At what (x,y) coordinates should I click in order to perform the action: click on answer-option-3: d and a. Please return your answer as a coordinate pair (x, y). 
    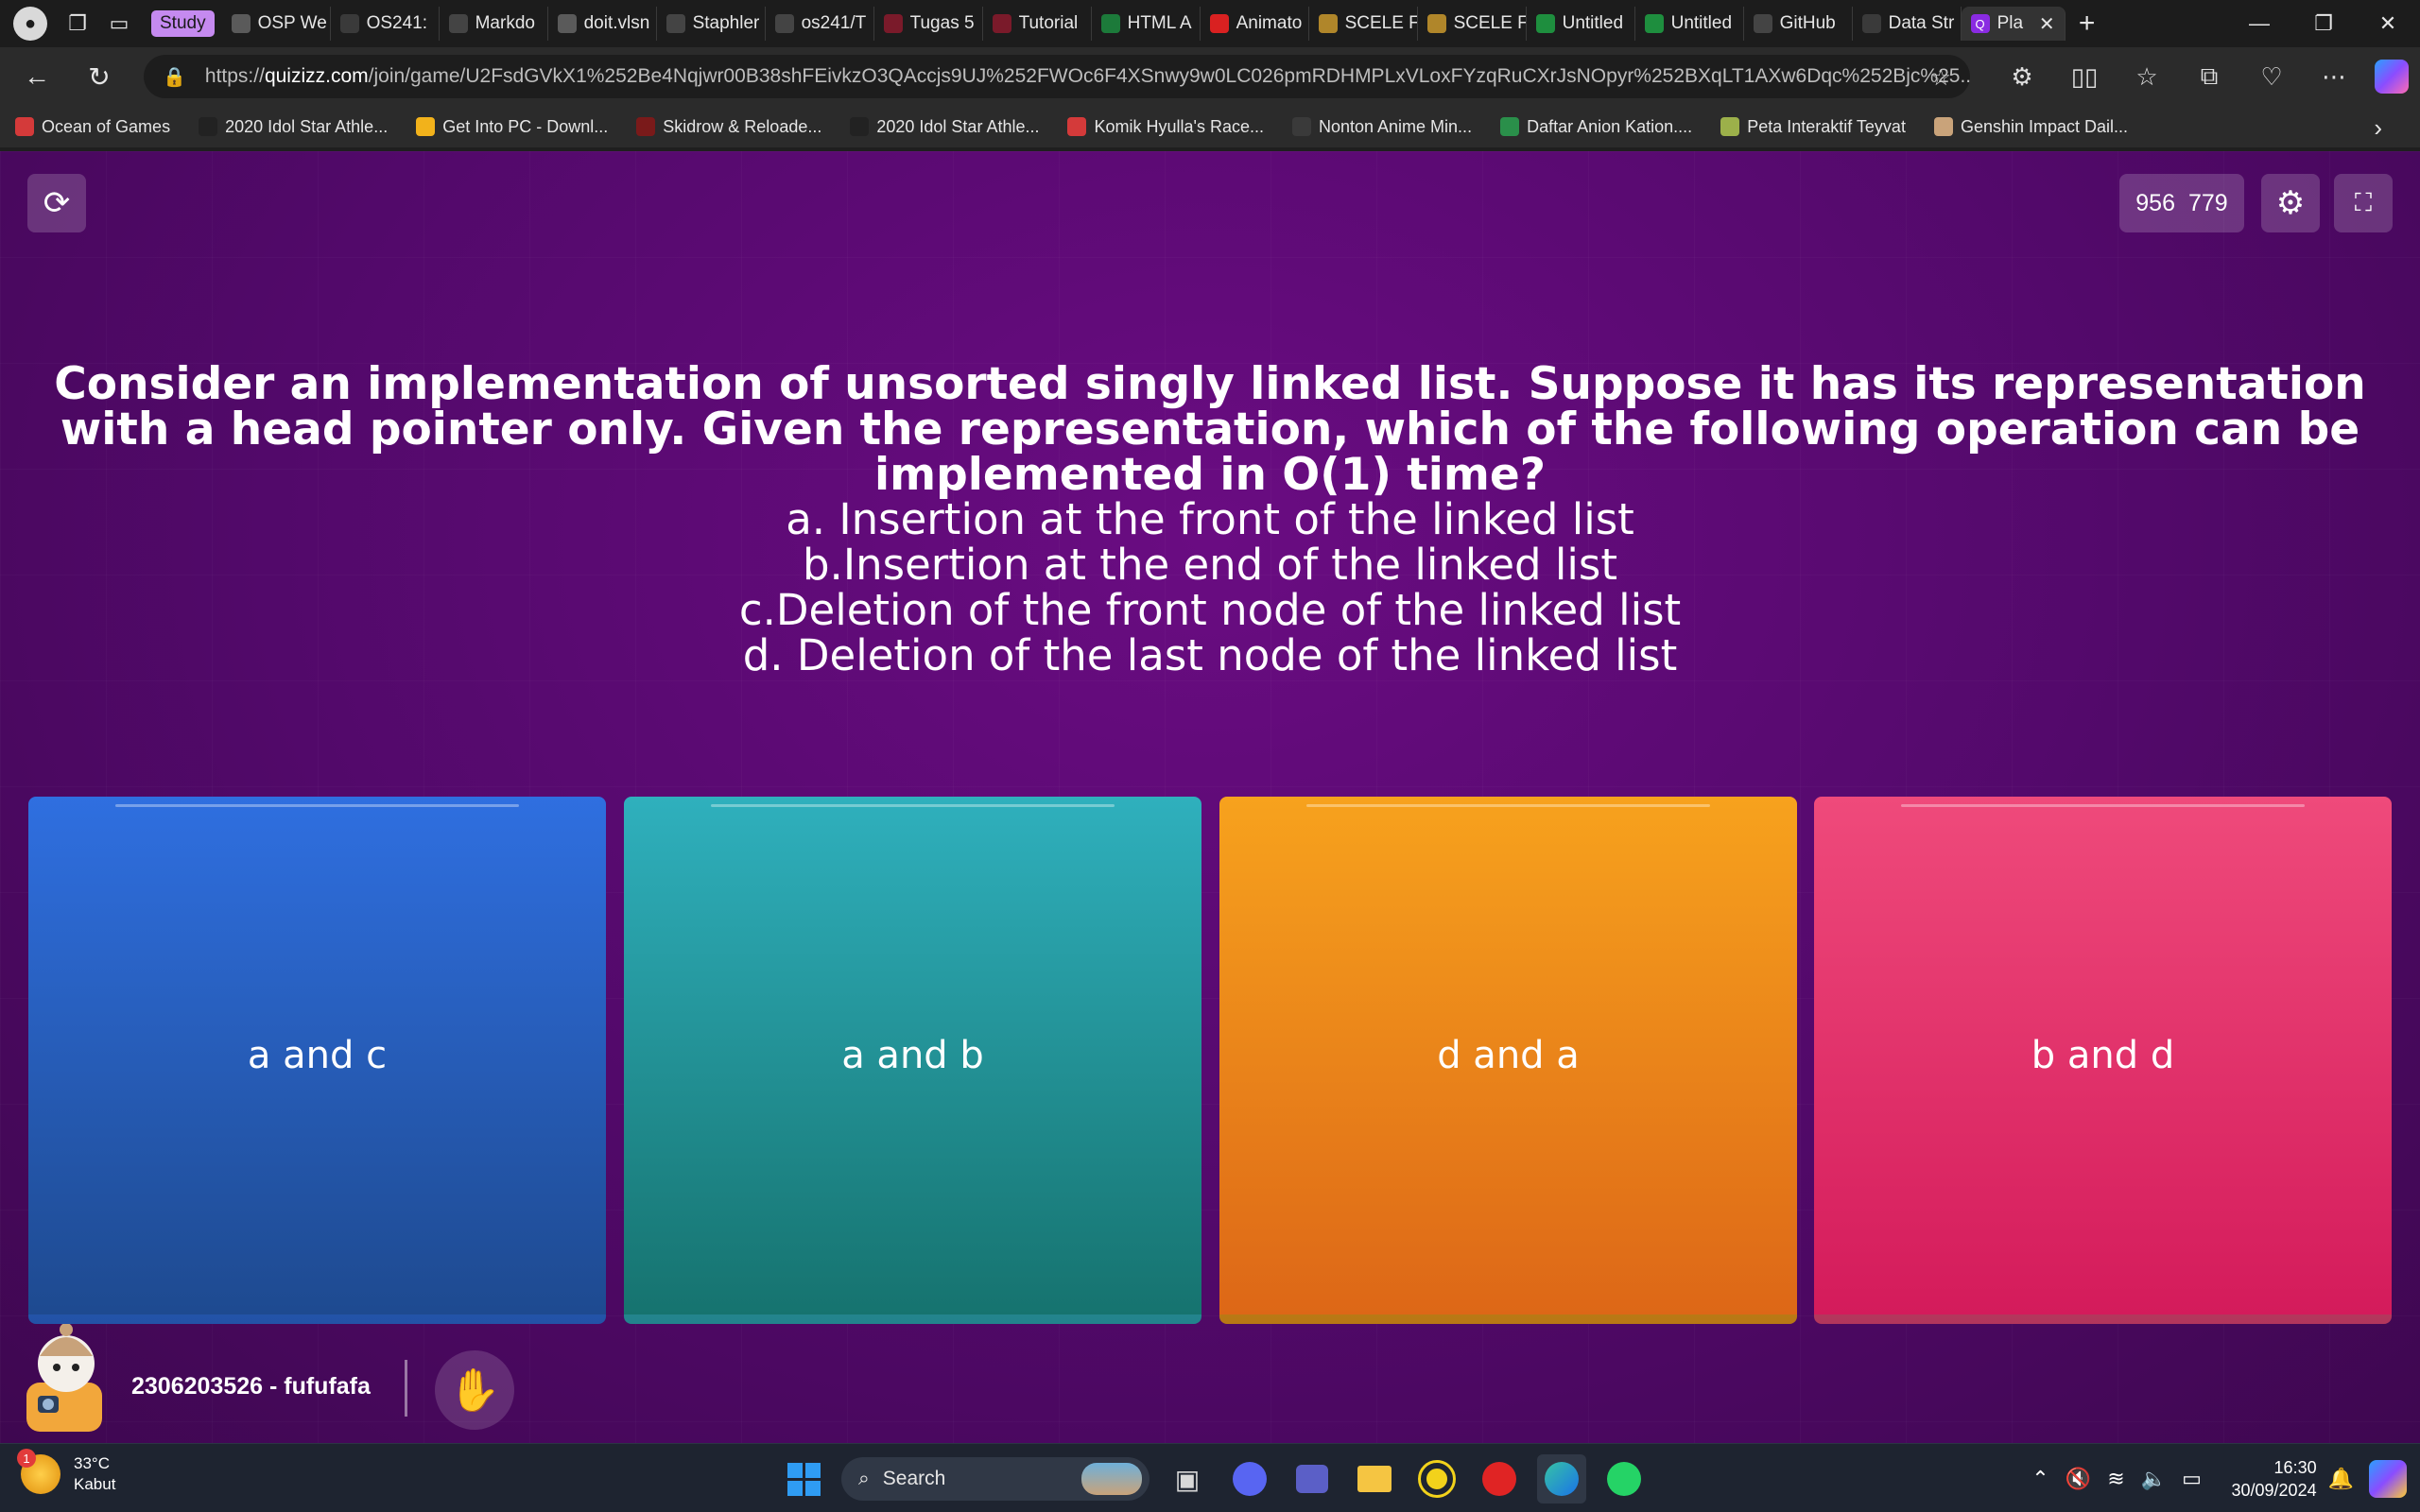
    Looking at the image, I should click on (1508, 1060).